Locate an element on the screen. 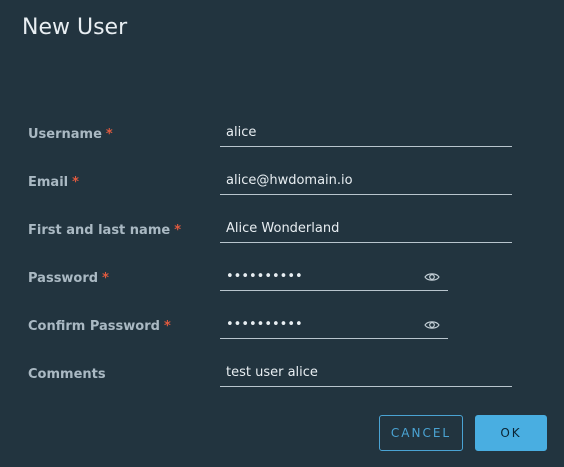  confirm-password-input is located at coordinates (334, 325).